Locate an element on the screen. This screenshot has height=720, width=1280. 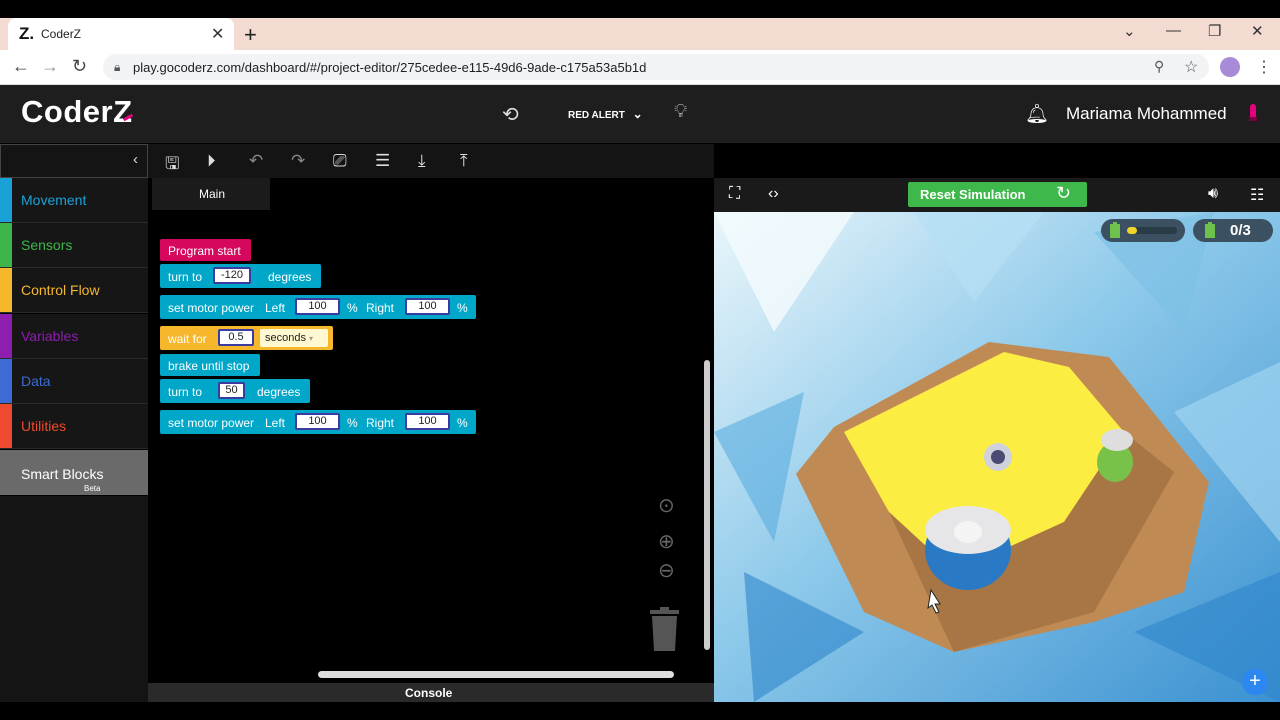
tab-title: CoderZ is located at coordinates (61, 34).